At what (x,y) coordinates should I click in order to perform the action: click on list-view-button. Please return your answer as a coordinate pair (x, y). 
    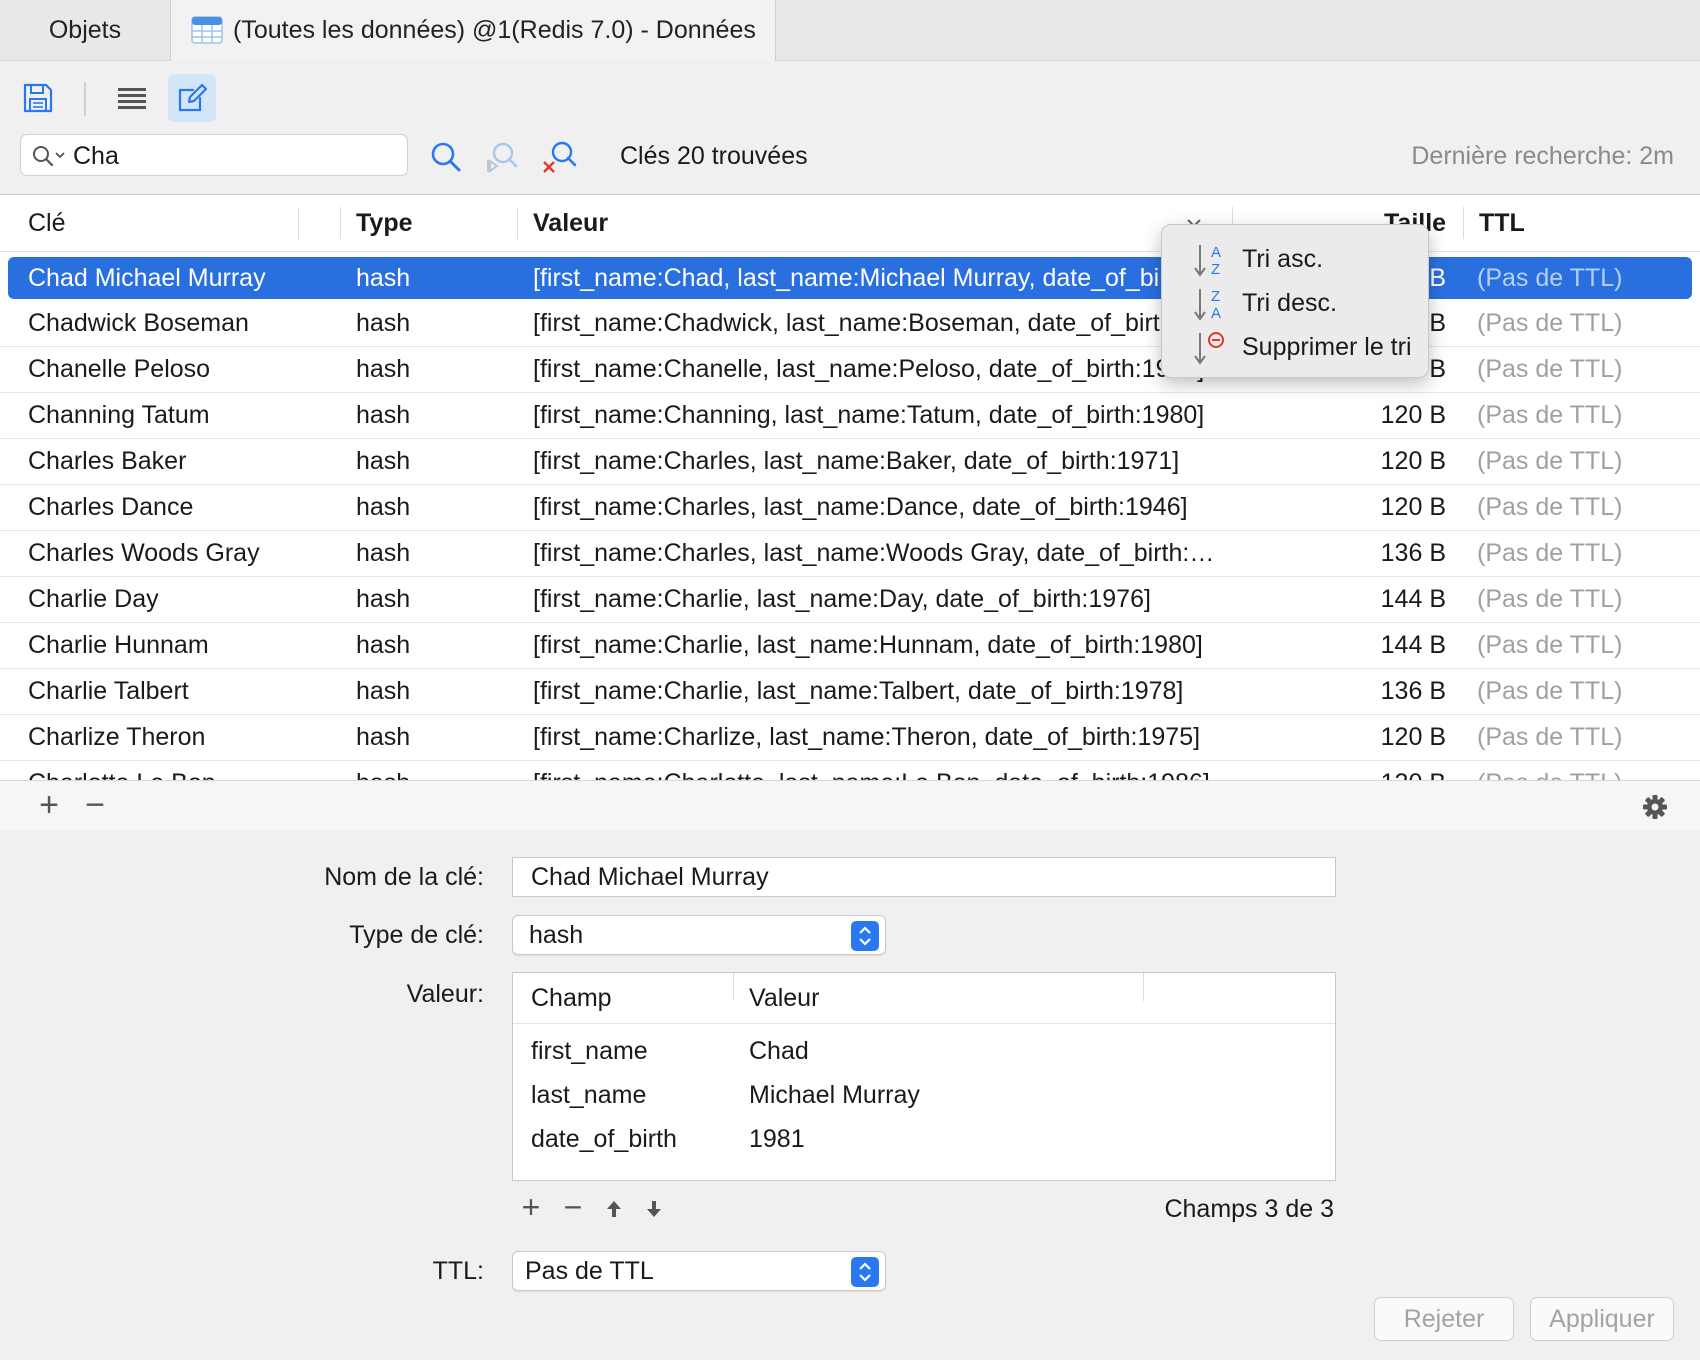
    Looking at the image, I should click on (132, 98).